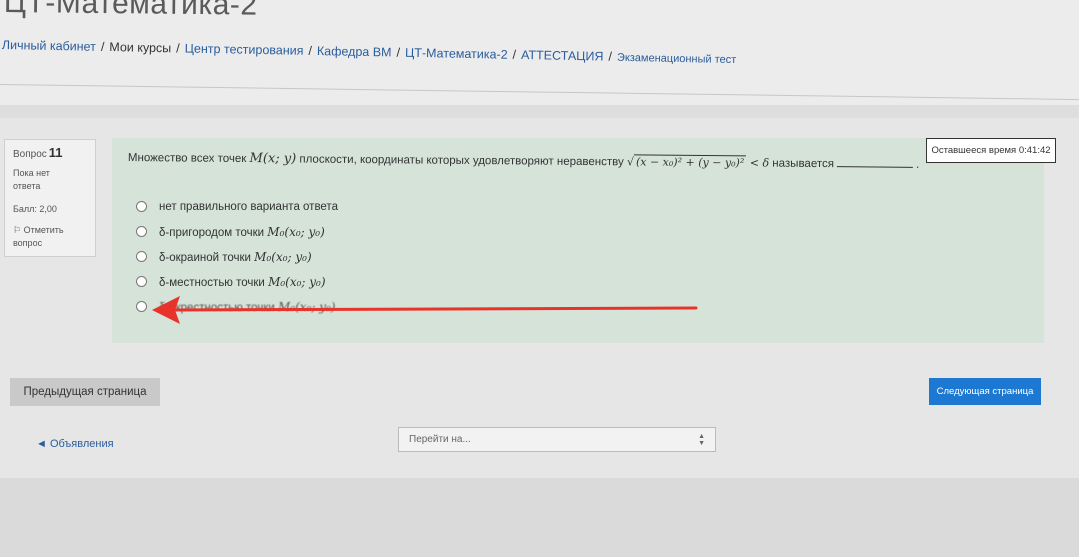 This screenshot has height=557, width=1079. Describe the element at coordinates (237, 231) in the screenshot. I see `answer-option: δ-пригородом точки M₀(x₀; y₀)` at that location.